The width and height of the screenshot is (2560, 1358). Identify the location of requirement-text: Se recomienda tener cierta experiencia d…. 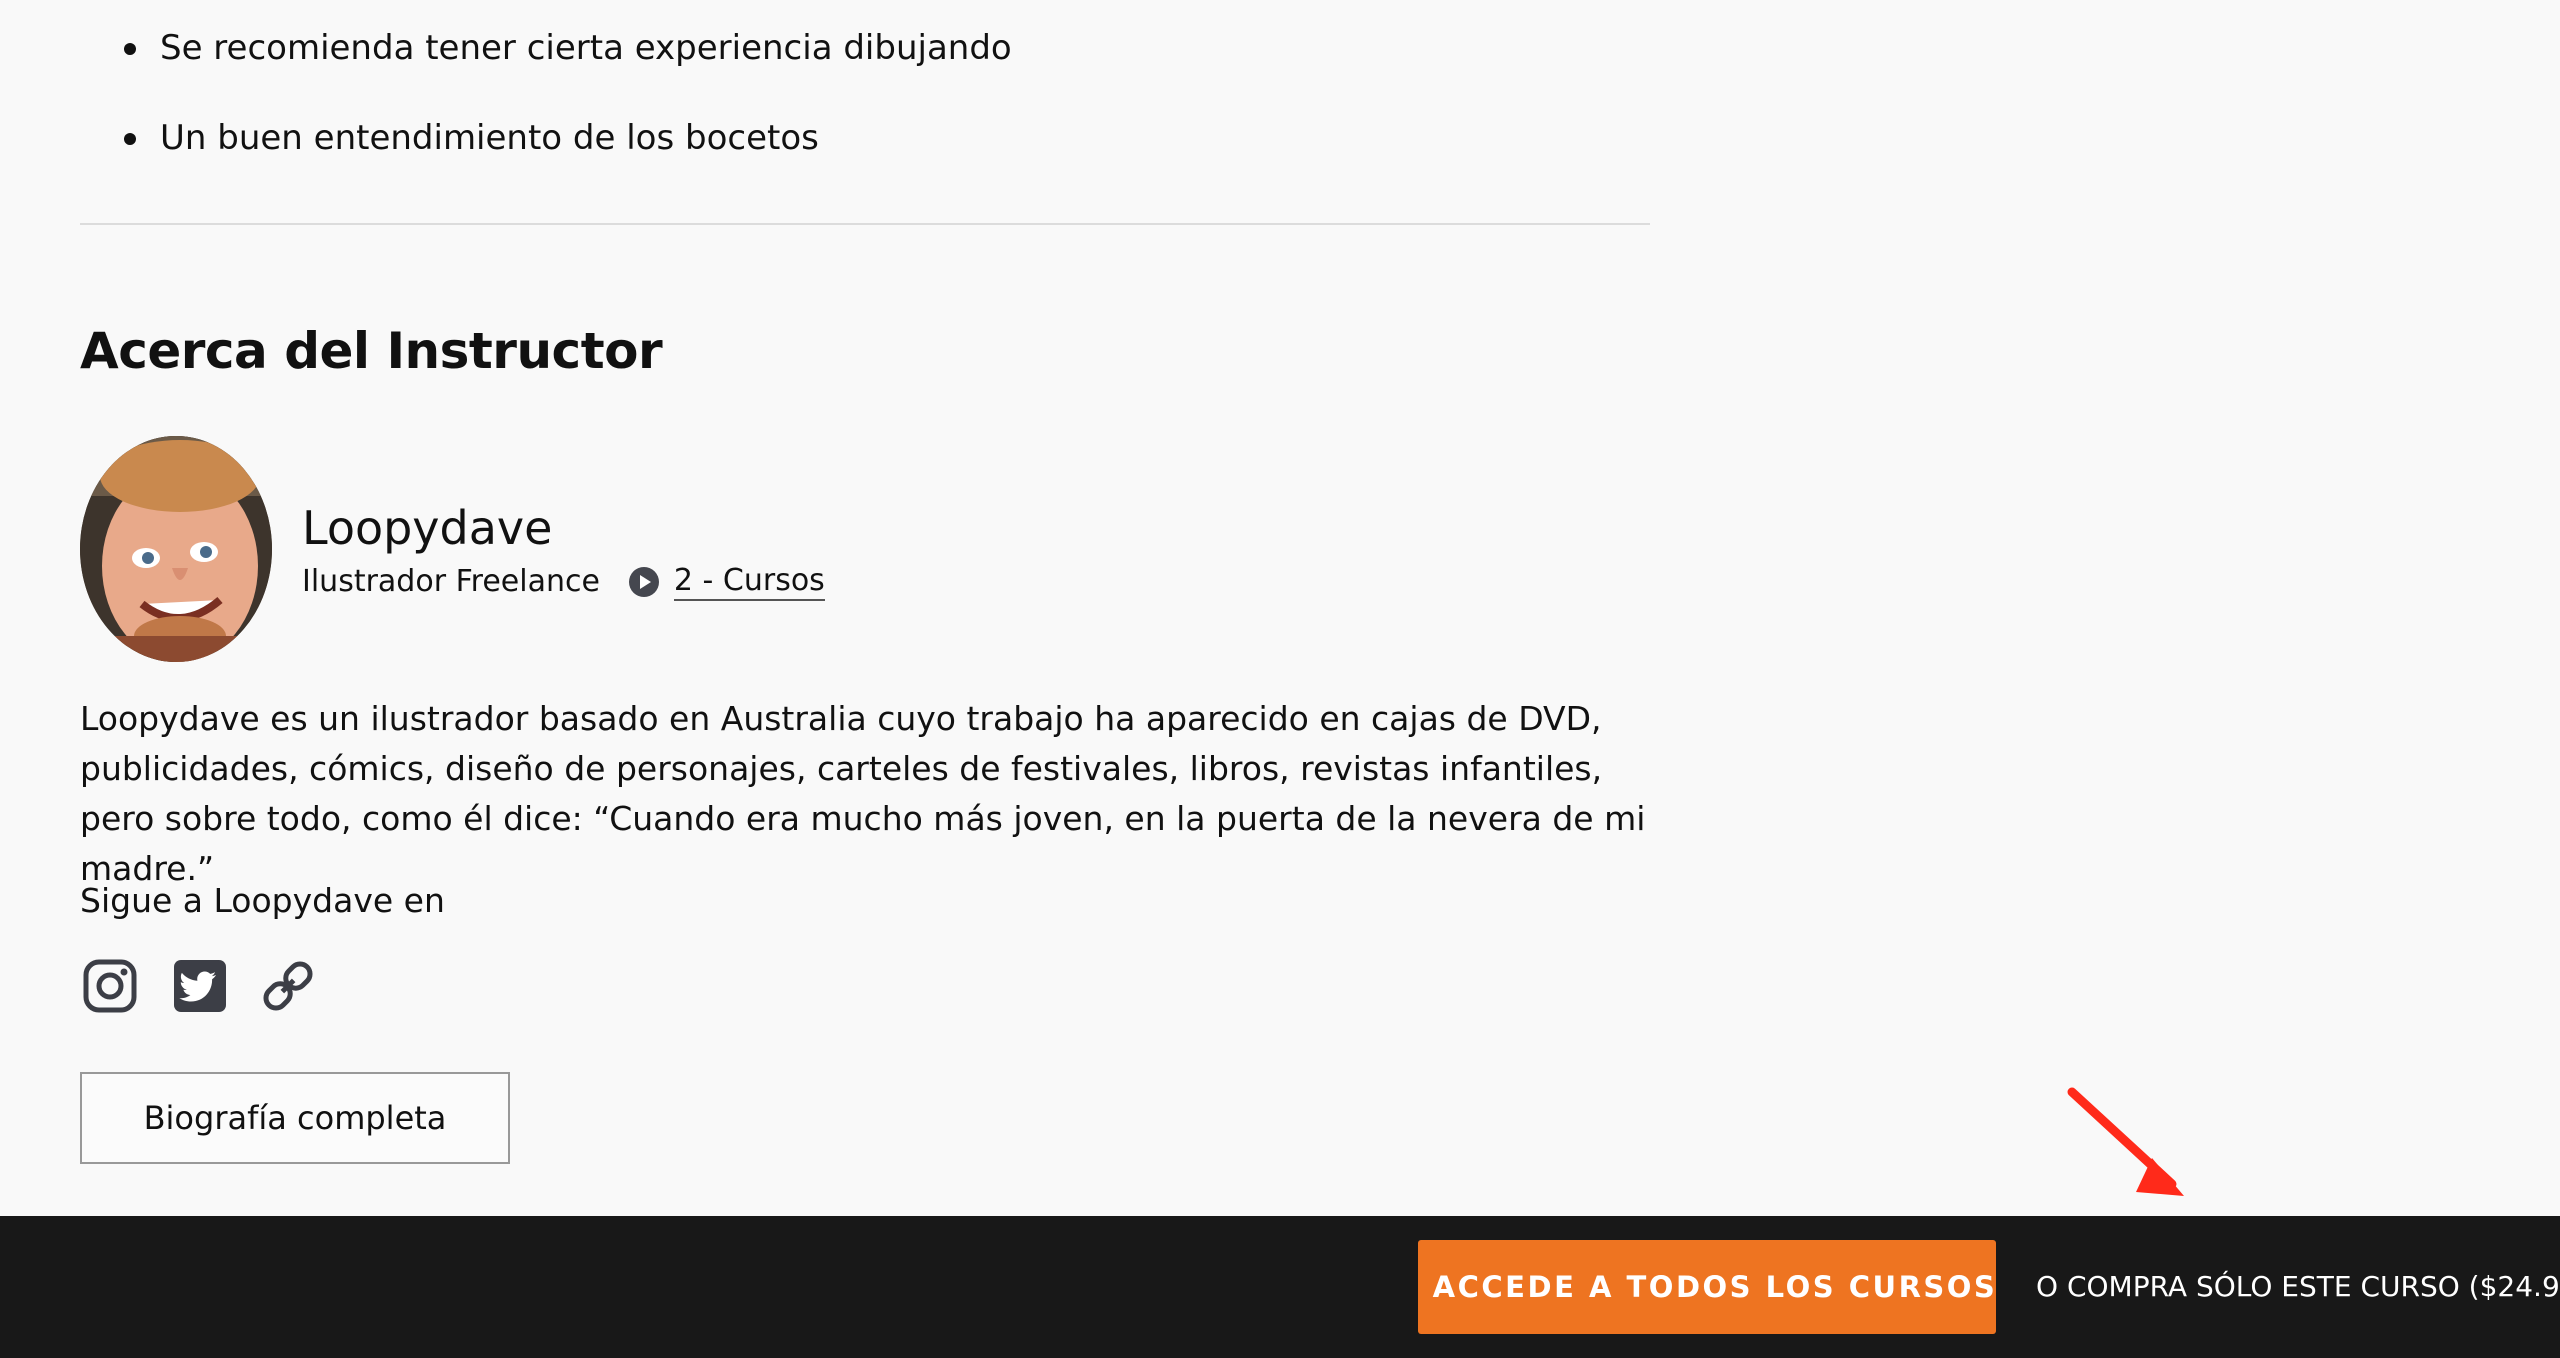
(586, 48).